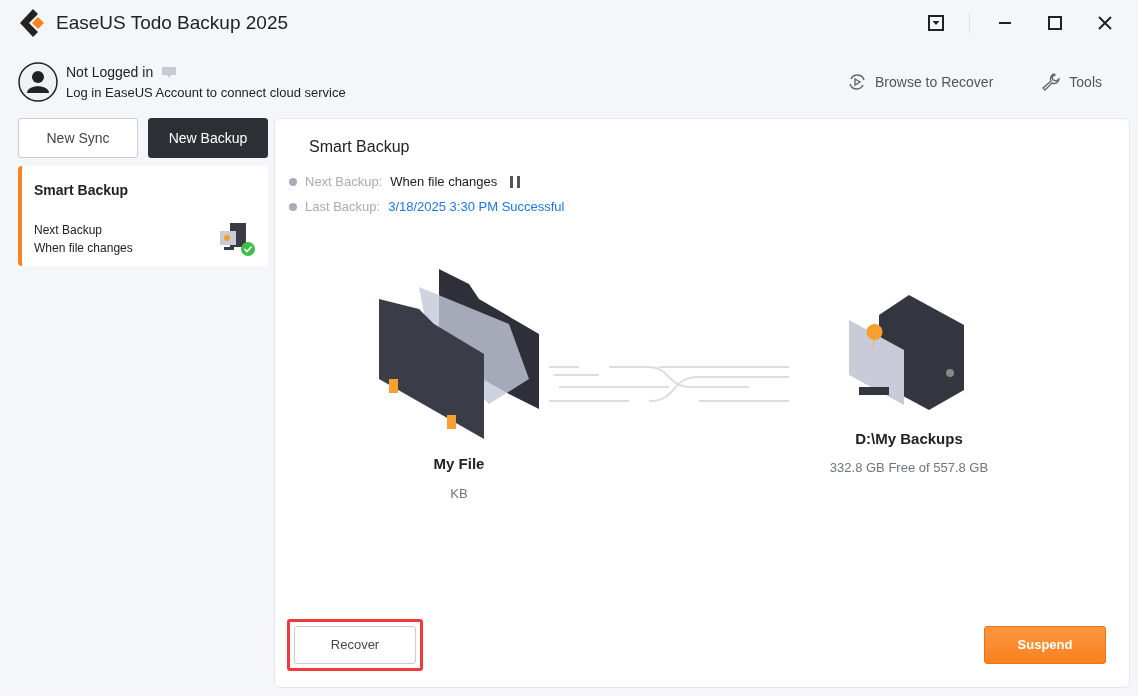  Describe the element at coordinates (173, 22) in the screenshot. I see `window-title: EaseUS Todo Backup 2025` at that location.